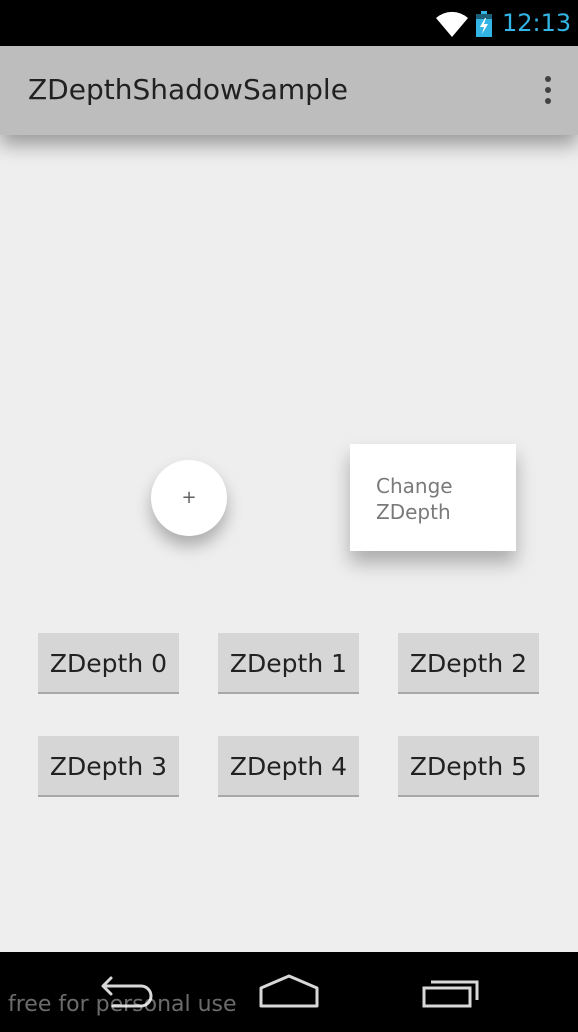 This screenshot has width=578, height=1032. I want to click on home-button, so click(289, 992).